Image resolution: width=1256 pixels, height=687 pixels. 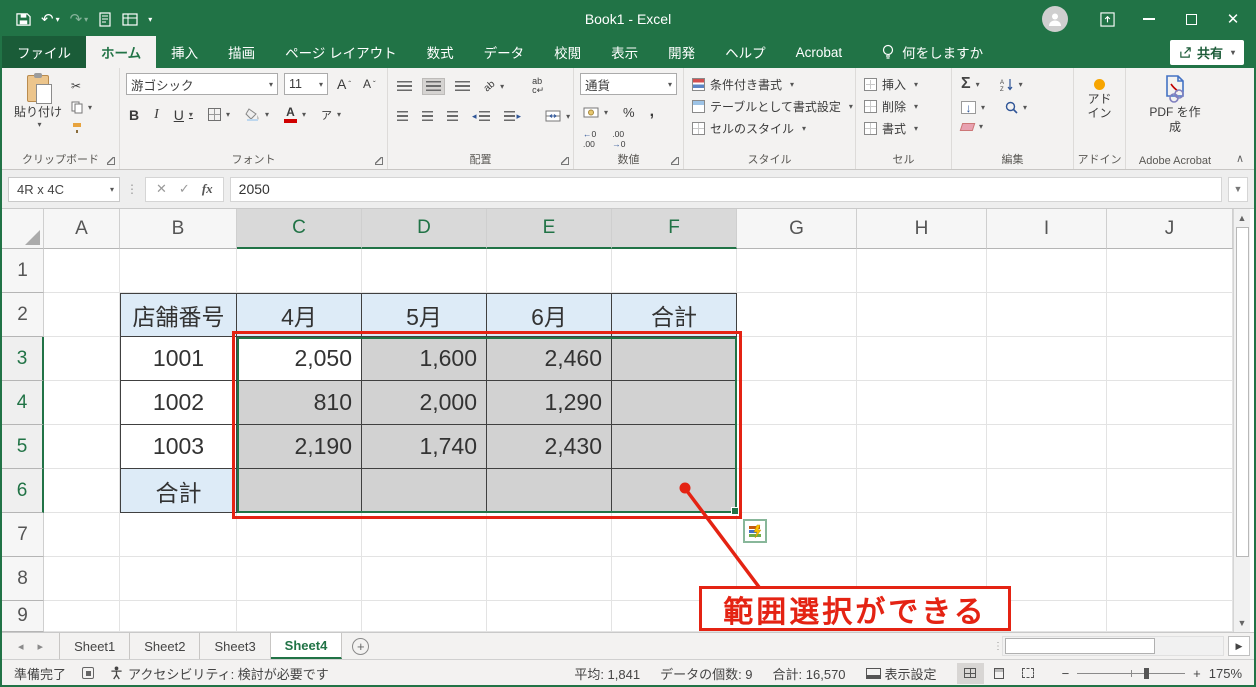 I want to click on new-sheet-button: +, so click(x=361, y=646).